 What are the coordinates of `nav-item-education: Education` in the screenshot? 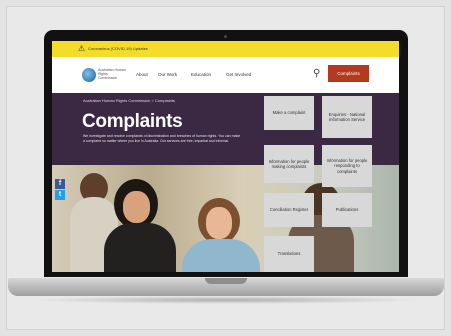 It's located at (201, 74).